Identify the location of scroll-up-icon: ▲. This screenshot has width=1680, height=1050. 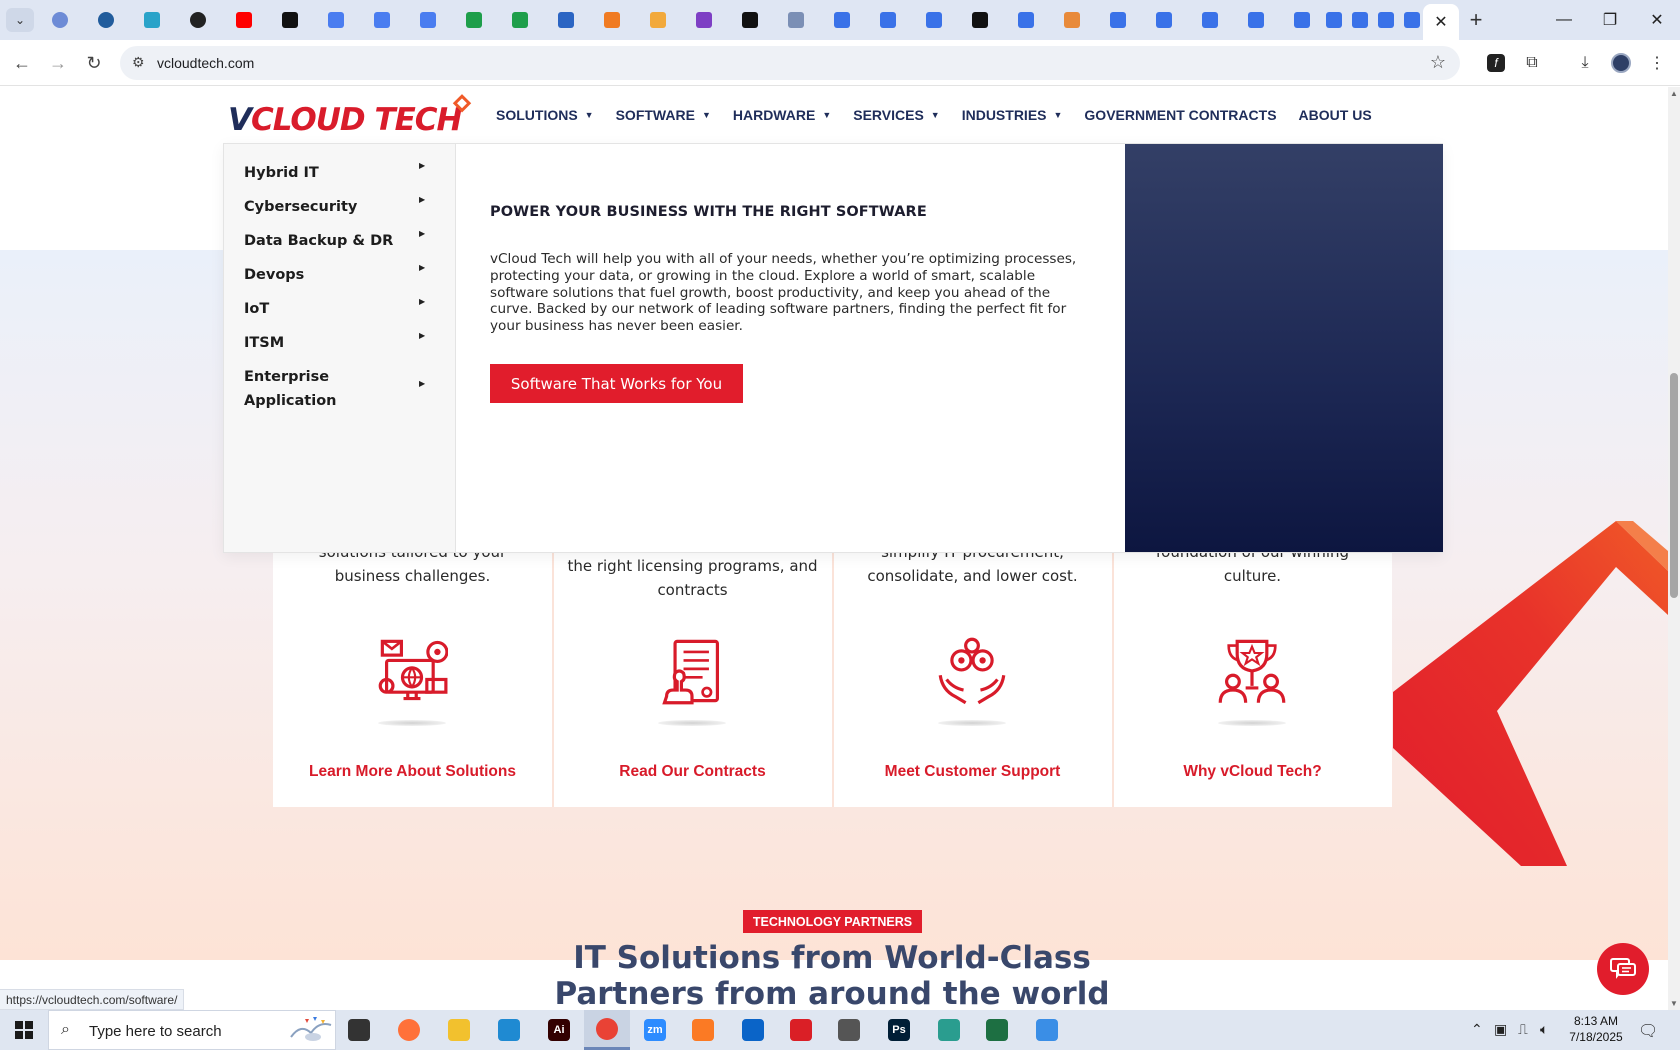
(1674, 93).